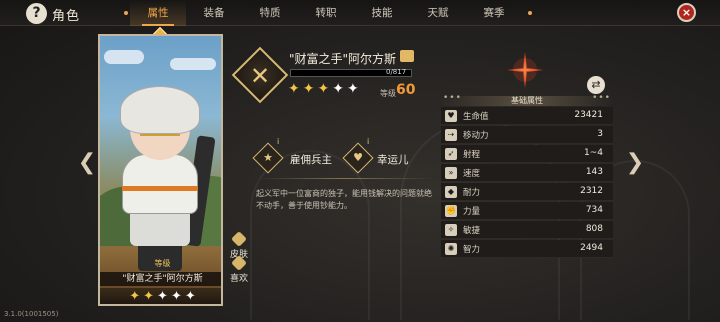 The height and width of the screenshot is (322, 720). What do you see at coordinates (588, 115) in the screenshot?
I see `stat-value: 23421` at bounding box center [588, 115].